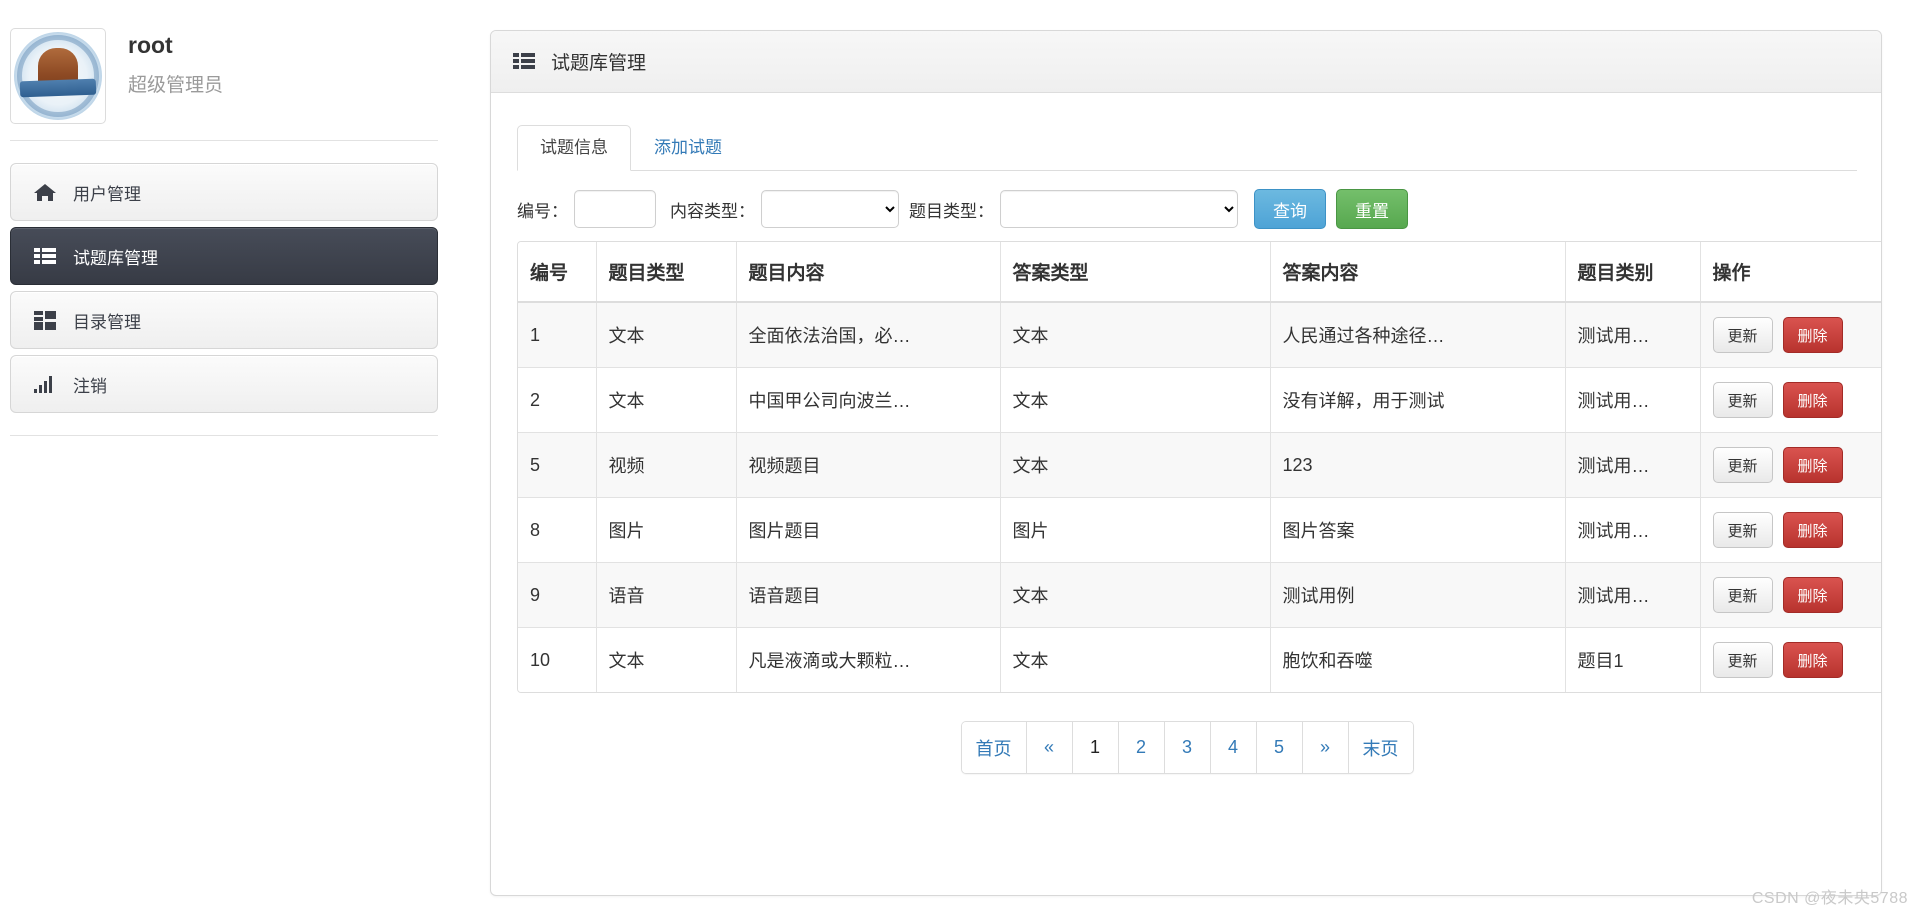 The image size is (1922, 916). Describe the element at coordinates (557, 659) in the screenshot. I see `cell-id: 10` at that location.